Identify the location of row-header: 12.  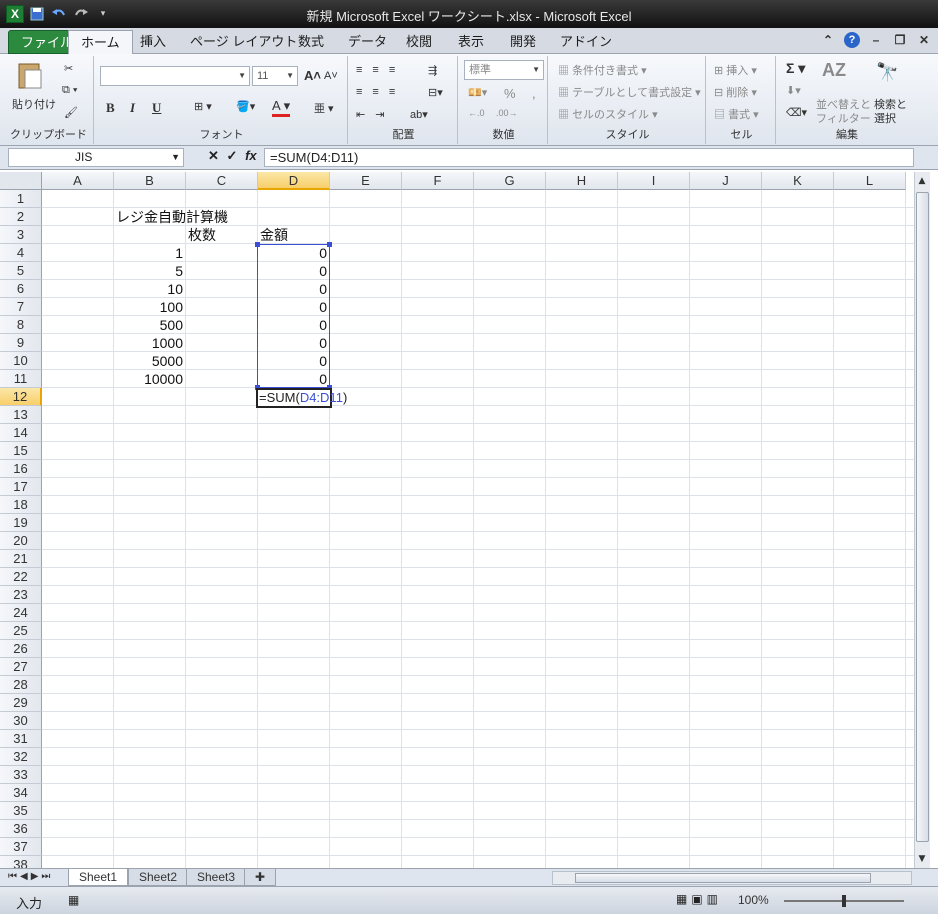
(21, 397).